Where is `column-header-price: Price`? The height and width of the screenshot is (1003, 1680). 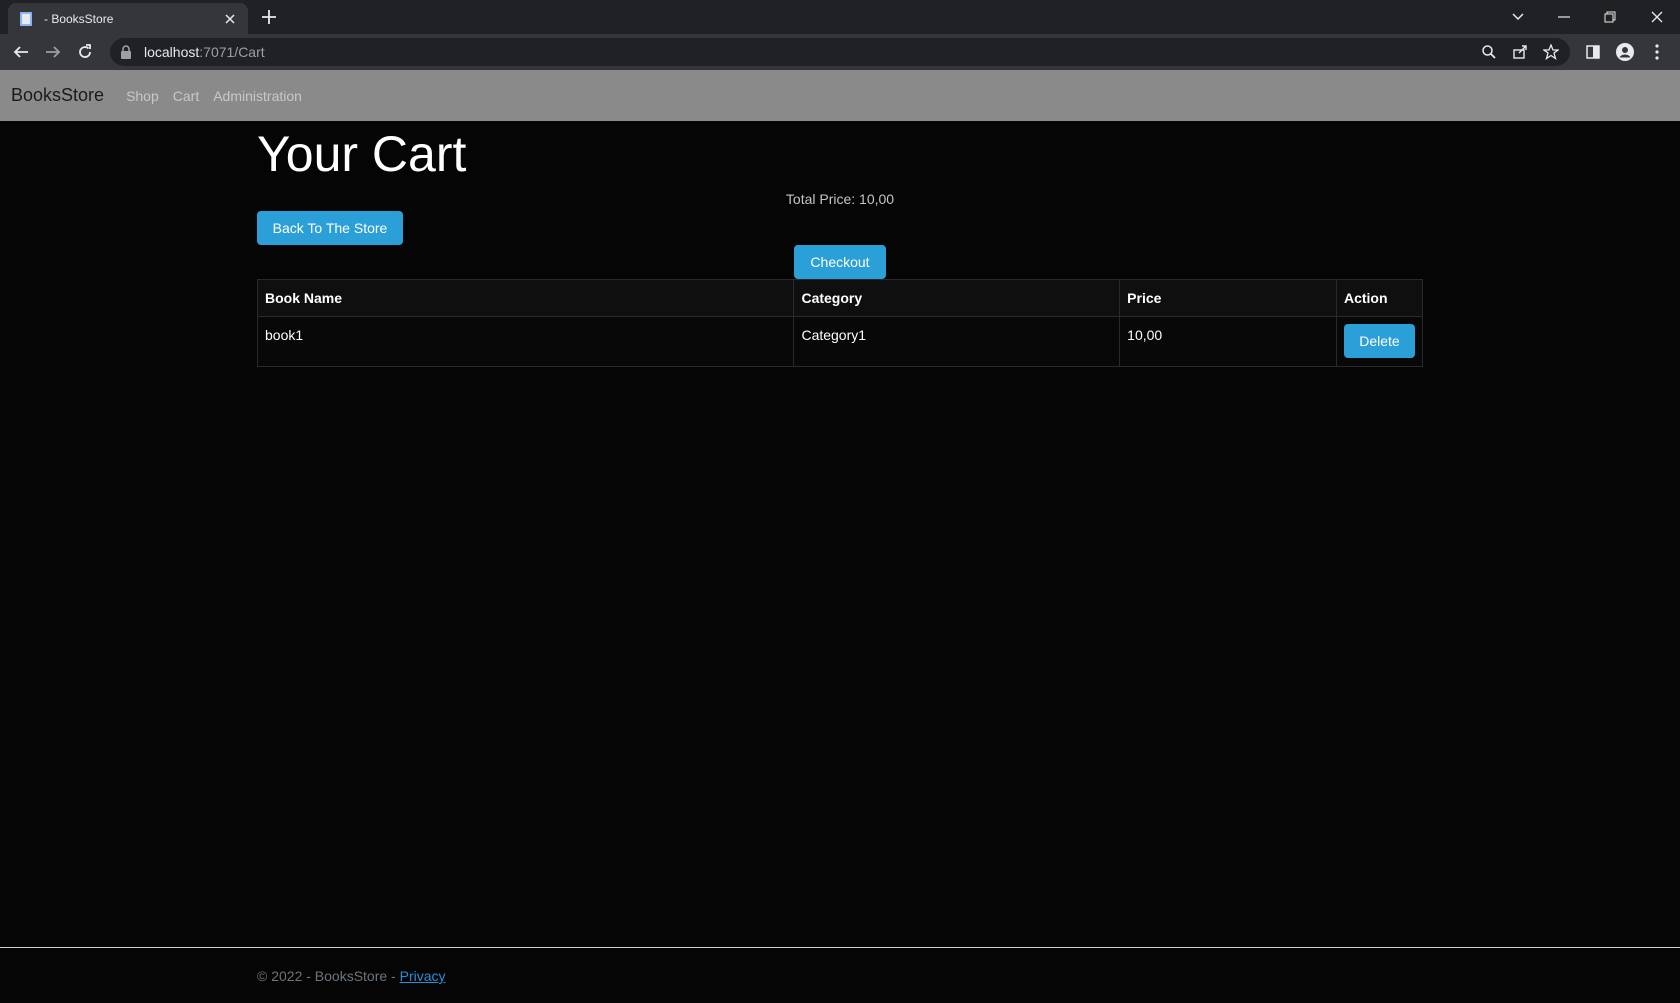
column-header-price: Price is located at coordinates (1228, 298).